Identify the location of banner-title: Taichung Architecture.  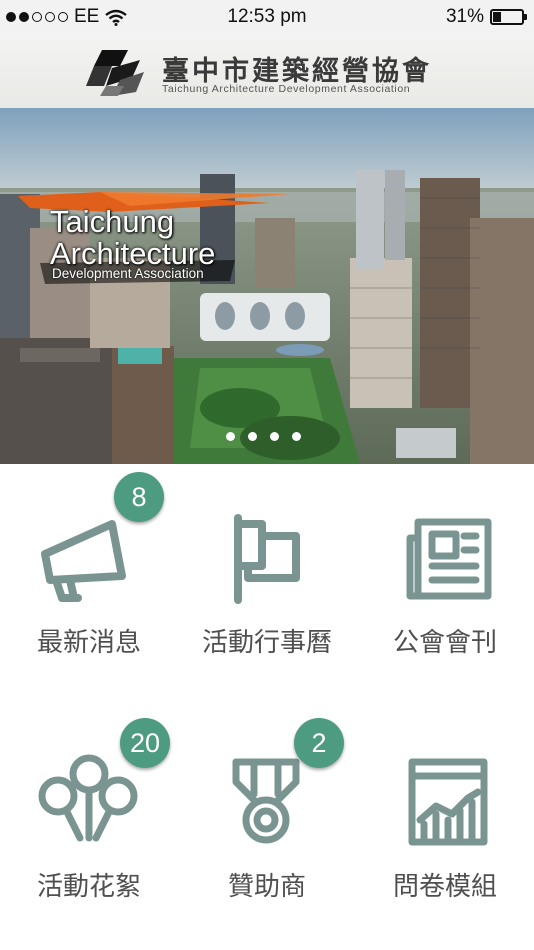
(132, 238).